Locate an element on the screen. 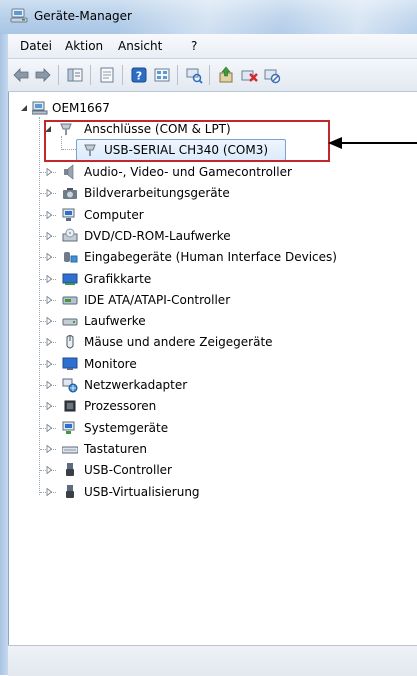 This screenshot has height=676, width=417. tree-item-label: Eingabegeräte (Human Interface Devices) is located at coordinates (210, 257).